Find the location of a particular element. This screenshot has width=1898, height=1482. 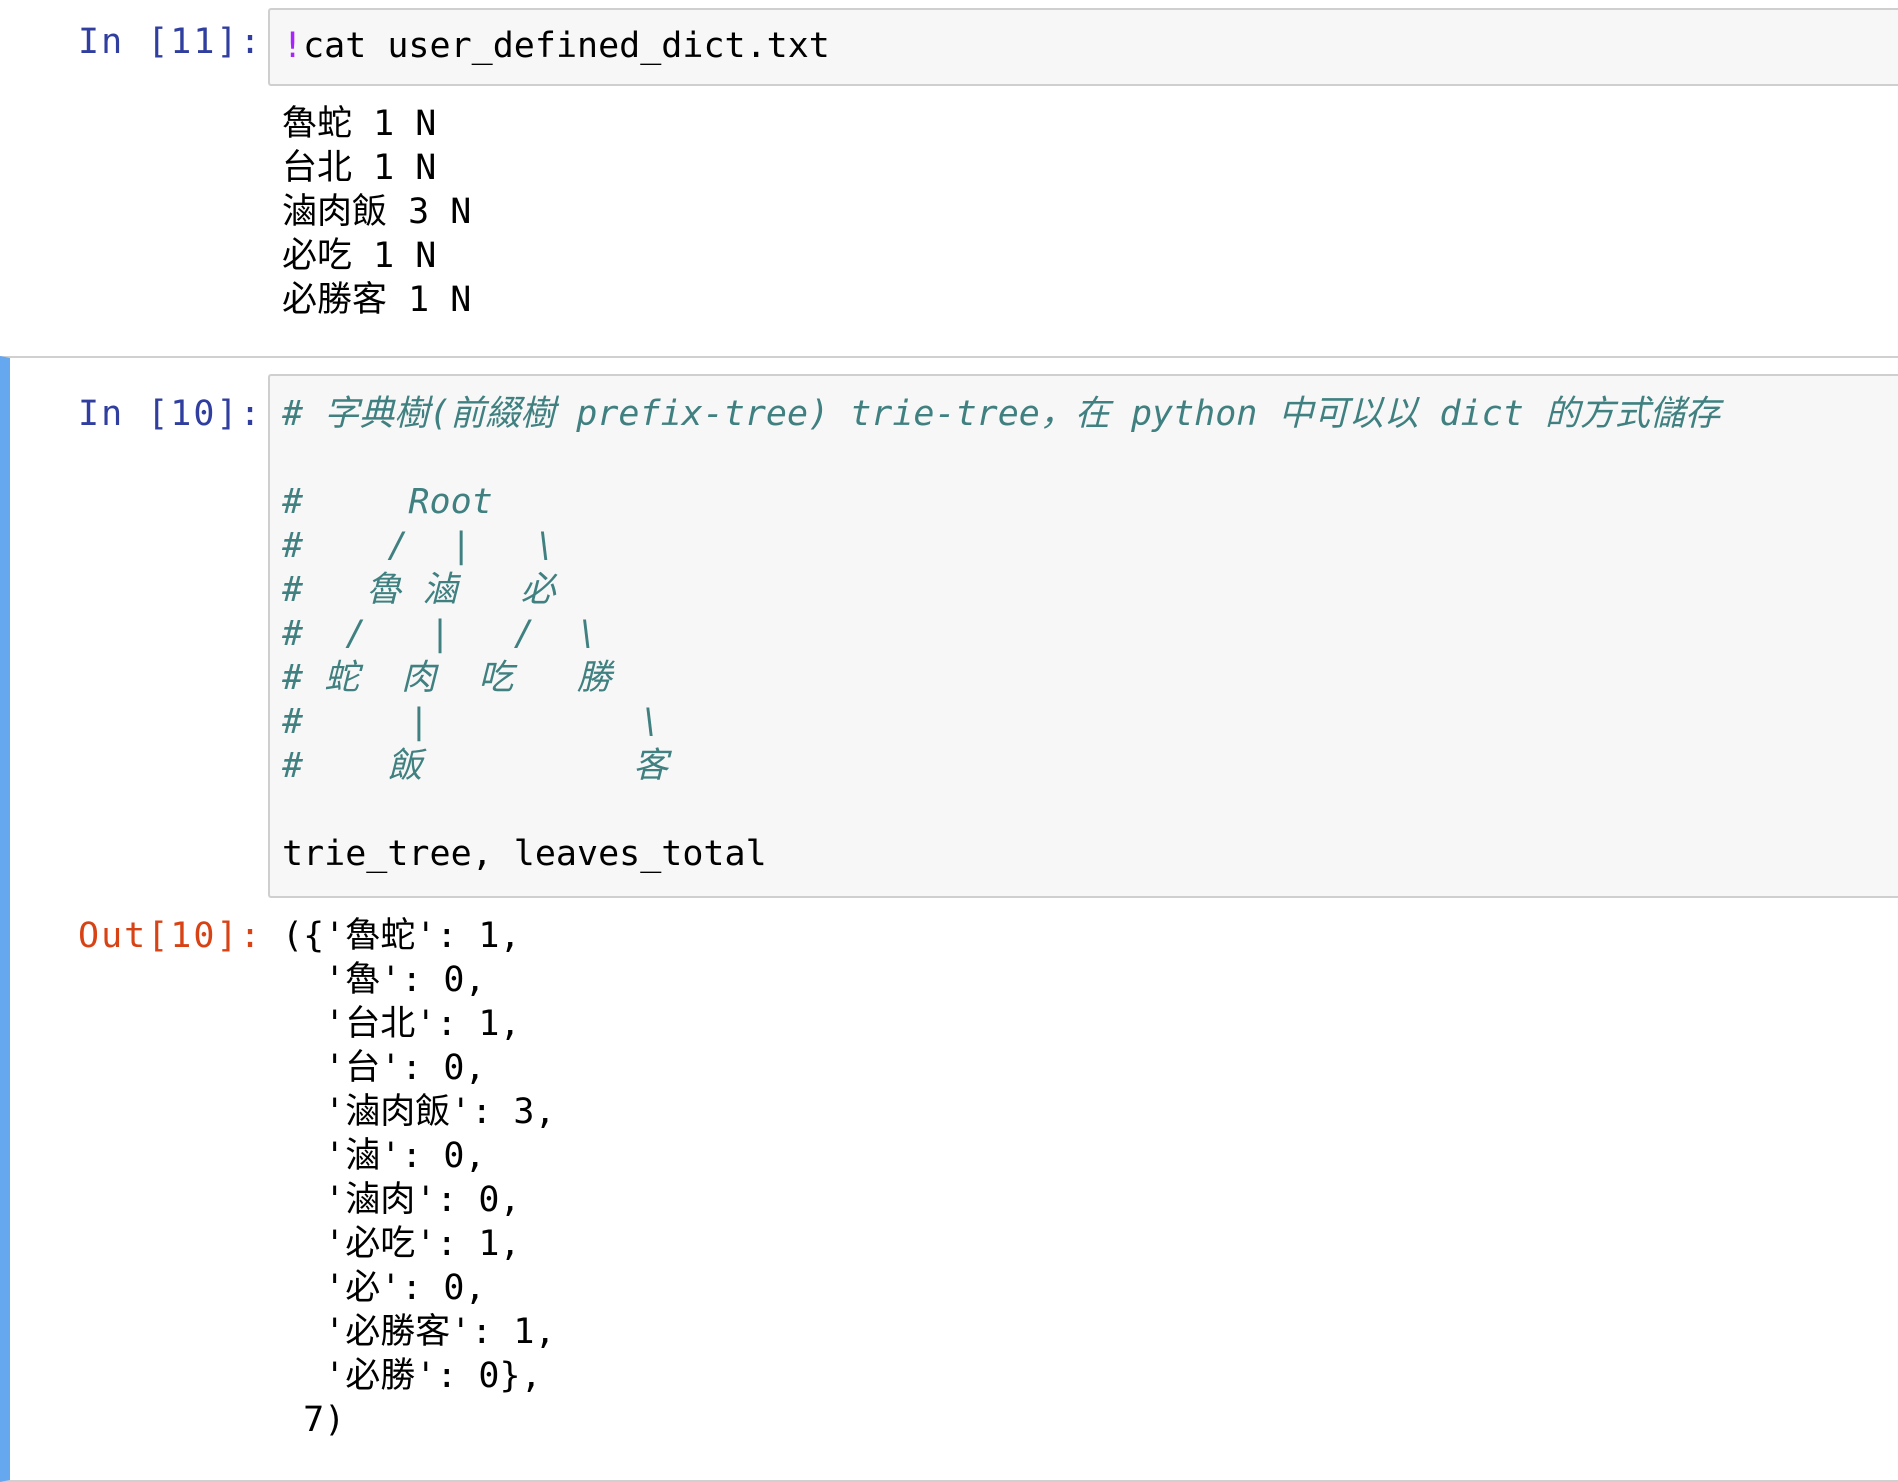

output-line: 7) is located at coordinates (314, 1420).